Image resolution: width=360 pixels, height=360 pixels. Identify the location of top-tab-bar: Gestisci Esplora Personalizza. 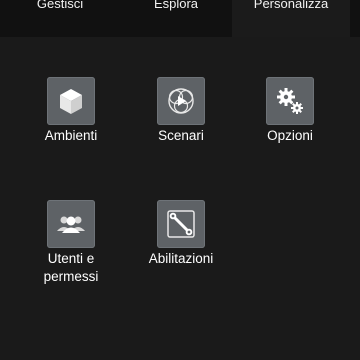
(180, 18).